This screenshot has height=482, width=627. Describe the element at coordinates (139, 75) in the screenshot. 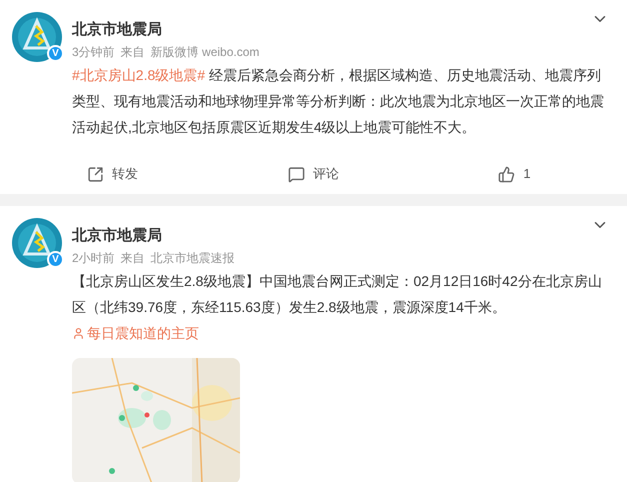

I see `hashtag-link: #北京房山2.8级地震#` at that location.